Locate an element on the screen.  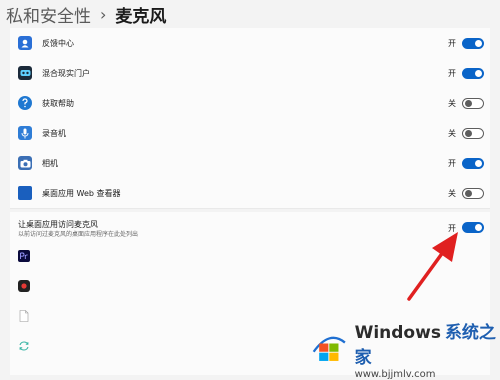
windows-logo-icon is located at coordinates (329, 348).